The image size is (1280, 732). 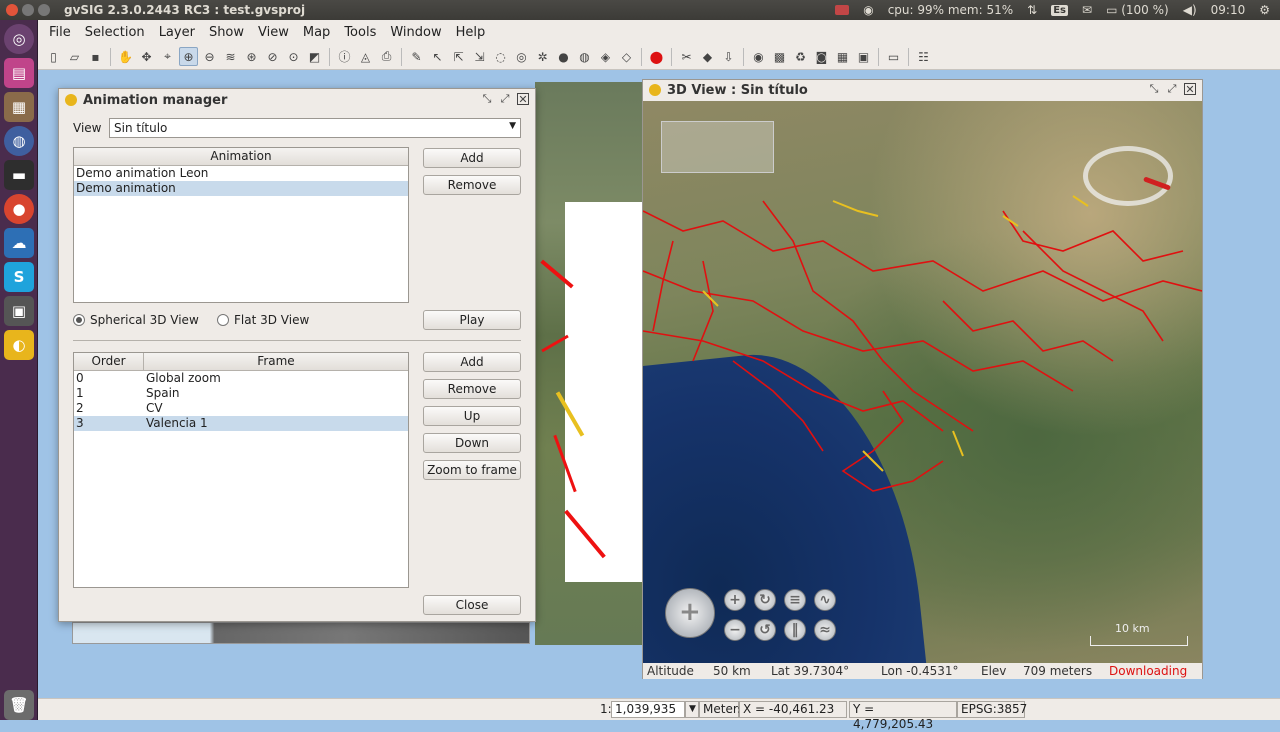 What do you see at coordinates (825, 600) in the screenshot?
I see `terrain-up-icon: ∿` at bounding box center [825, 600].